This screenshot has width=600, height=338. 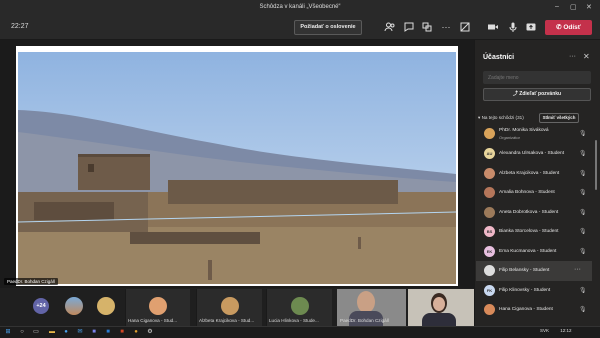 I want to click on participant-name: Alzbeta Krajcikova - Student, so click(x=529, y=173).